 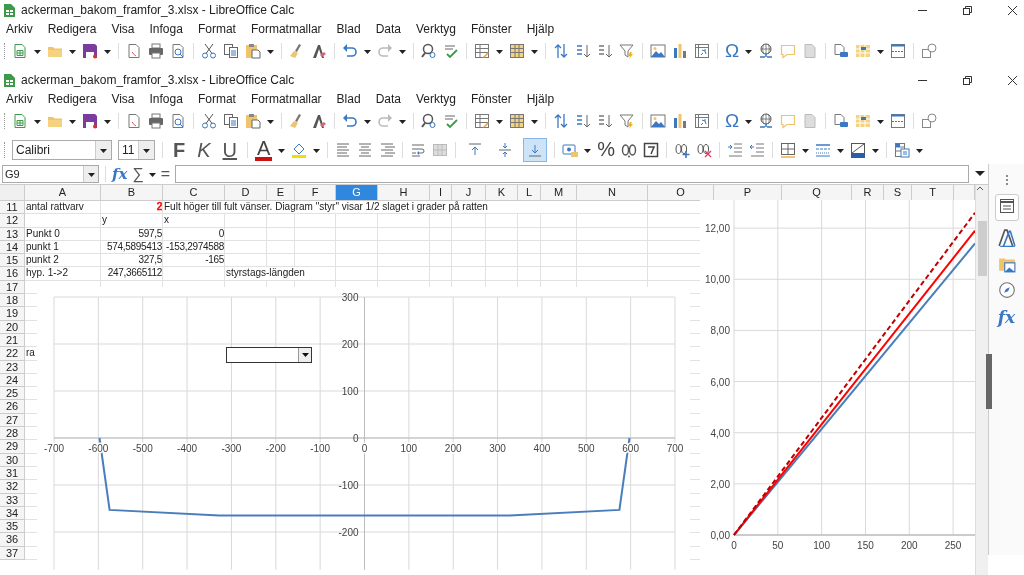 I want to click on restore-icon, so click(x=967, y=80).